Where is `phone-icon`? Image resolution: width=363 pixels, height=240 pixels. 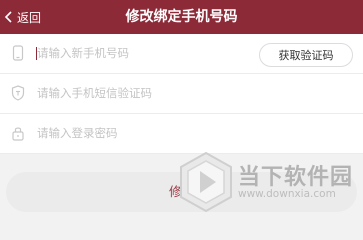
phone-icon is located at coordinates (18, 53).